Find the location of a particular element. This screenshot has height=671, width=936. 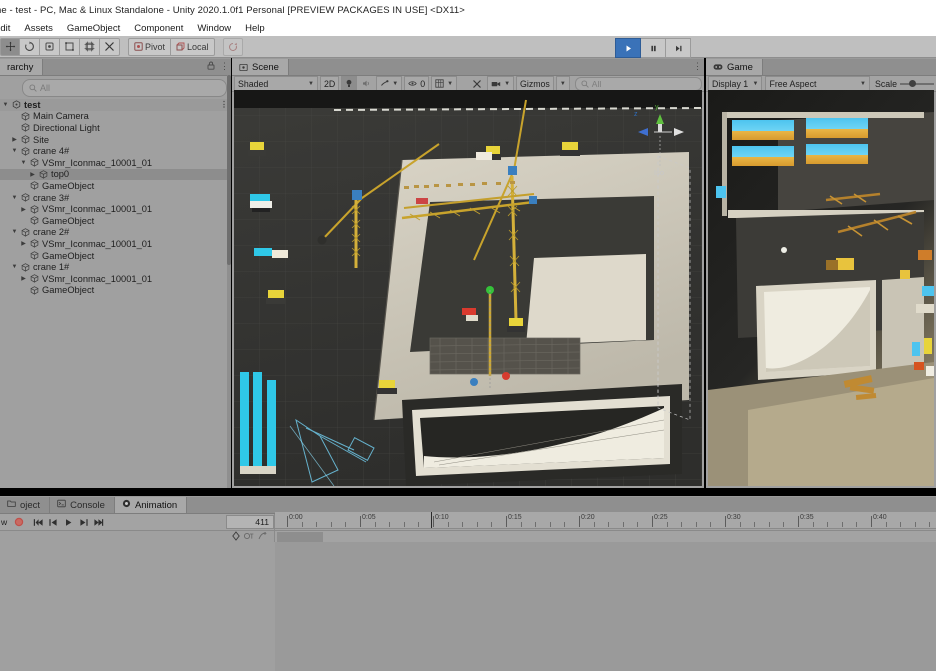

aspect-dropdown: Free Aspect ▼ is located at coordinates (817, 83).